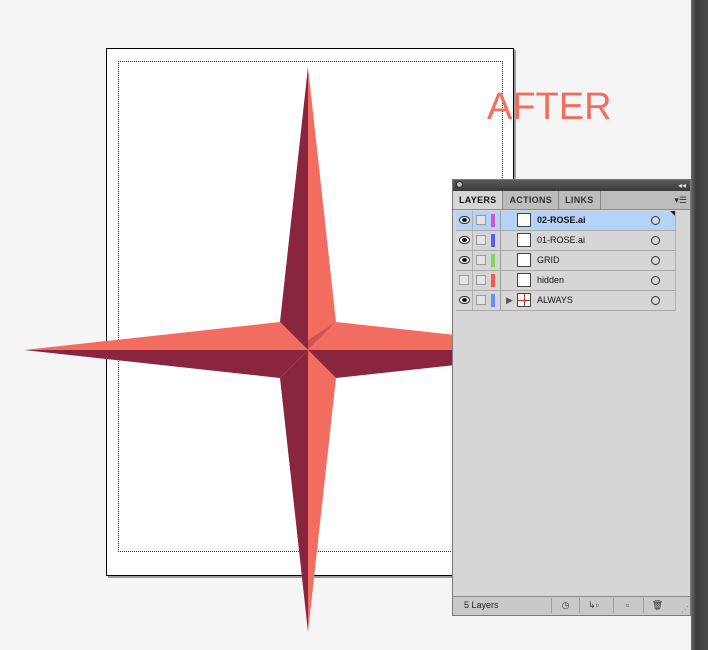  Describe the element at coordinates (548, 260) in the screenshot. I see `layer-name: GRID` at that location.